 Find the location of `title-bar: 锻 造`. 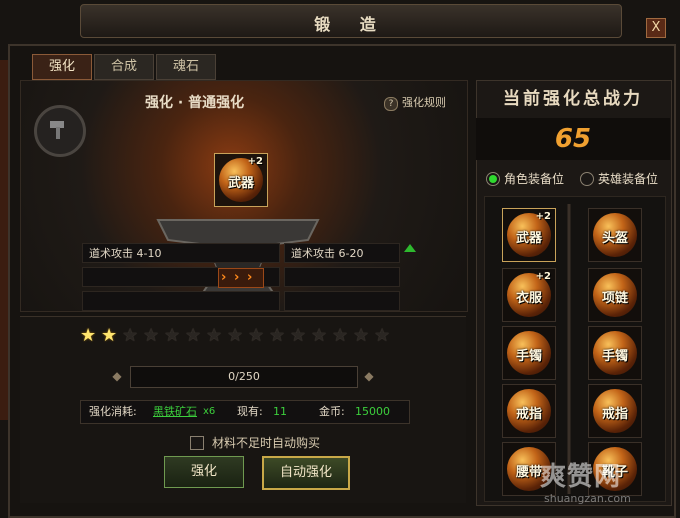

title-bar: 锻 造 is located at coordinates (351, 21).